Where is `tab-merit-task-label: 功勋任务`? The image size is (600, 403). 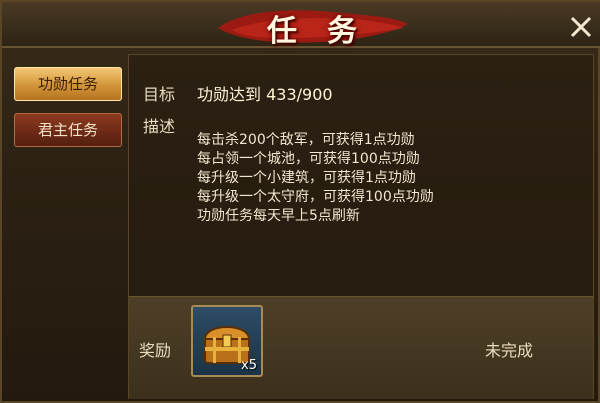 tab-merit-task-label: 功勋任务 is located at coordinates (67, 84).